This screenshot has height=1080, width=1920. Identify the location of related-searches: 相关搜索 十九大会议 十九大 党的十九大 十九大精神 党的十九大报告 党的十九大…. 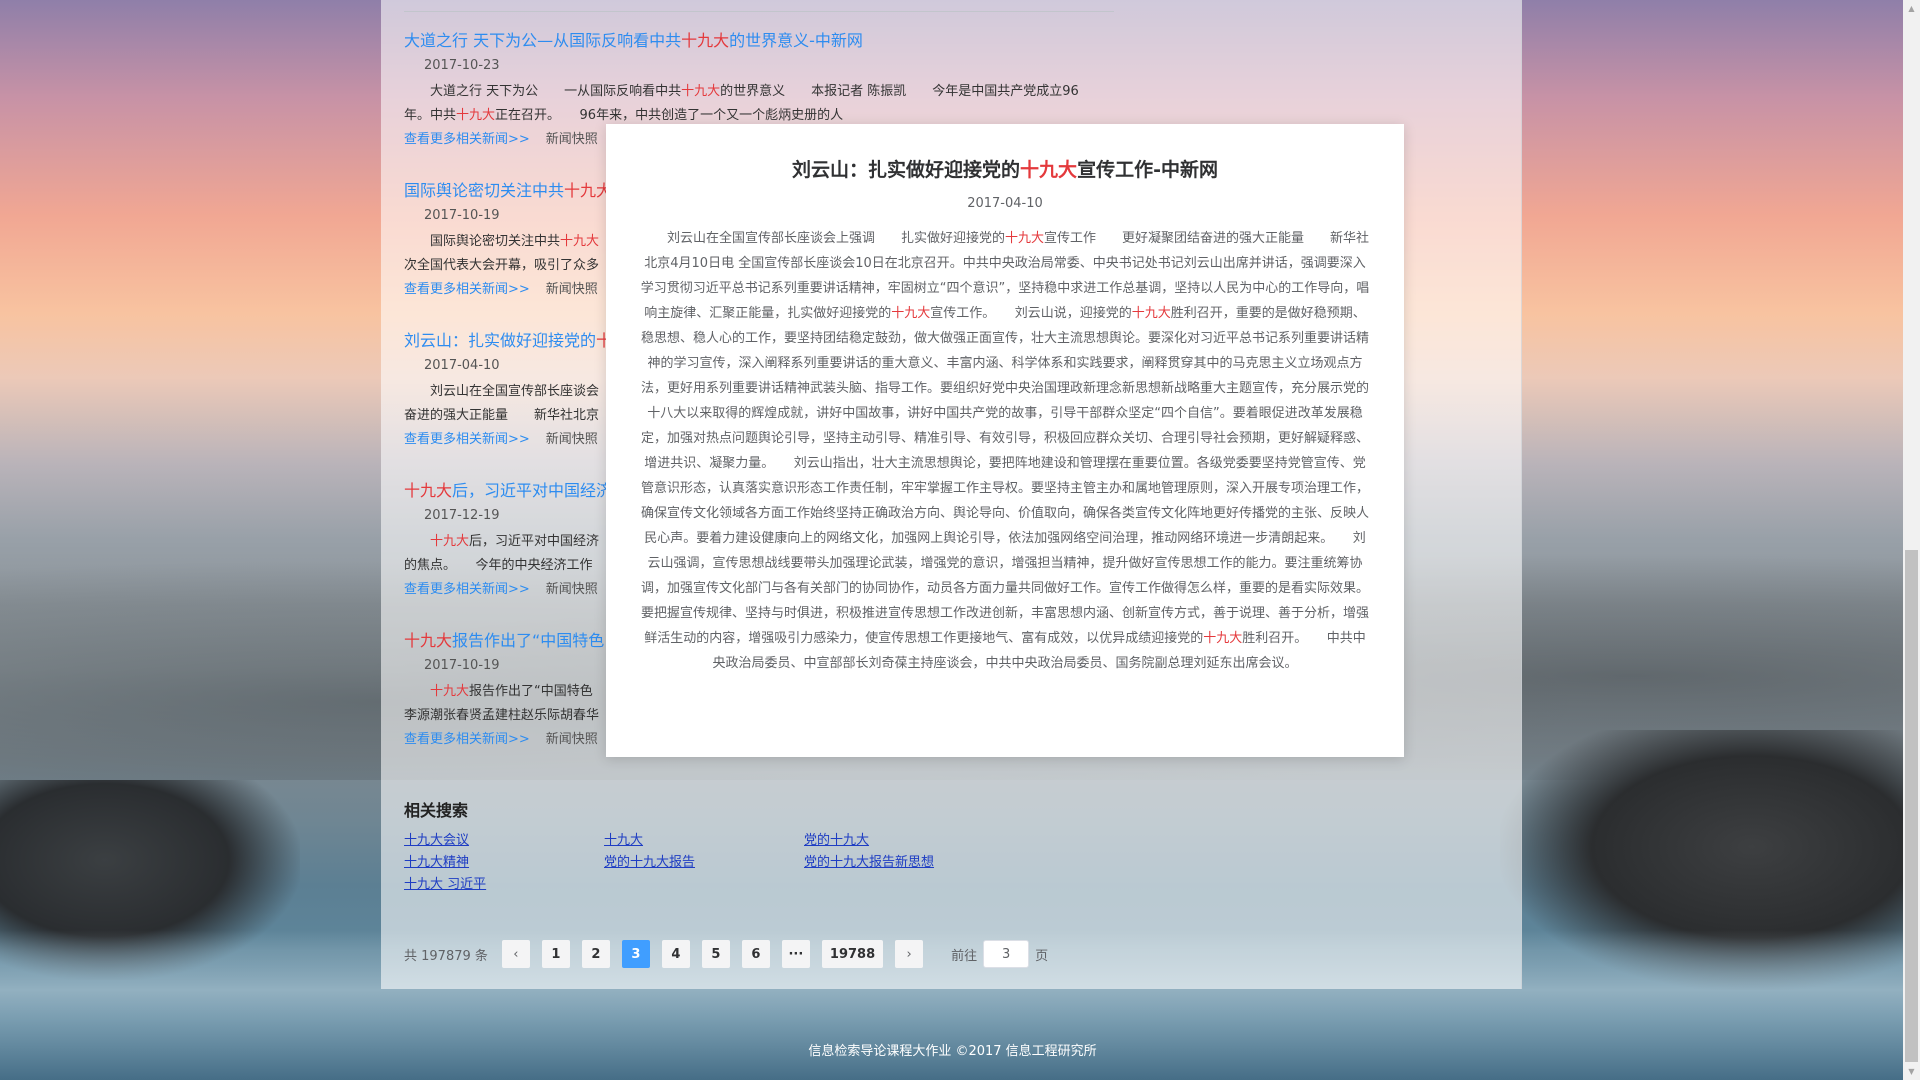
(754, 848).